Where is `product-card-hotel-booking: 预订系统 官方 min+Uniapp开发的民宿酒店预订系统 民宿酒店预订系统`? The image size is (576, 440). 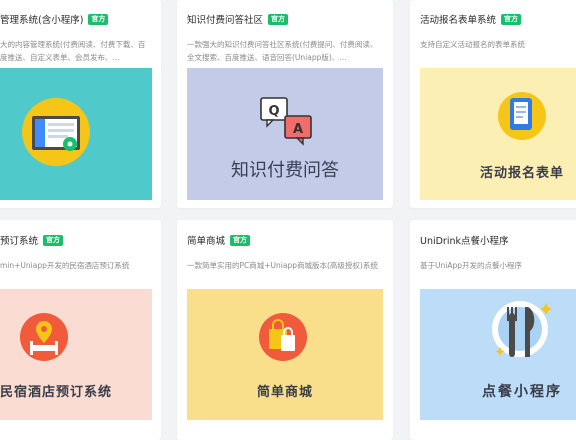
product-card-hotel-booking: 预订系统 官方 min+Uniapp开发的民宿酒店预订系统 民宿酒店预订系统 is located at coordinates (80, 330).